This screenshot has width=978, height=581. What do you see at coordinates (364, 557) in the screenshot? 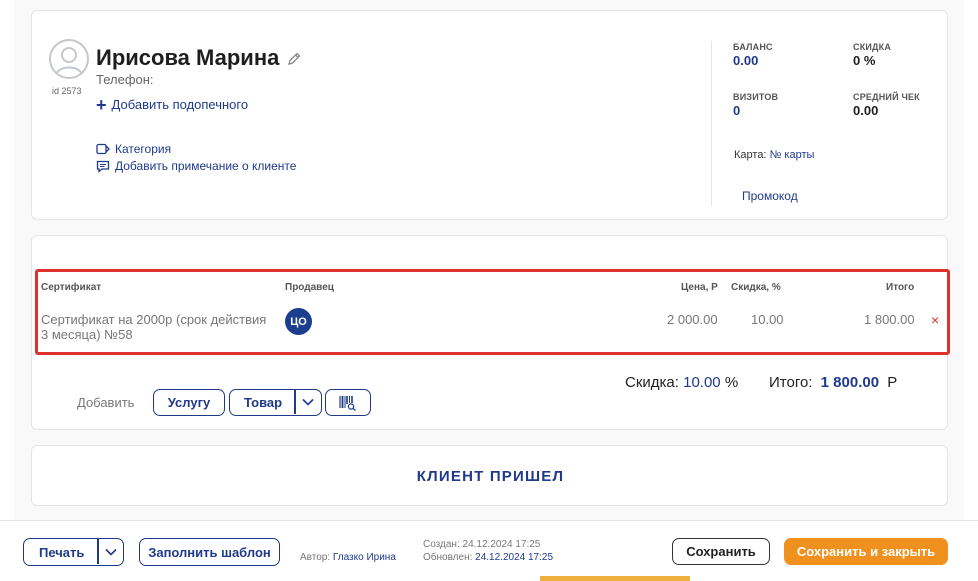
I see `author-name: Глазко Ирина` at bounding box center [364, 557].